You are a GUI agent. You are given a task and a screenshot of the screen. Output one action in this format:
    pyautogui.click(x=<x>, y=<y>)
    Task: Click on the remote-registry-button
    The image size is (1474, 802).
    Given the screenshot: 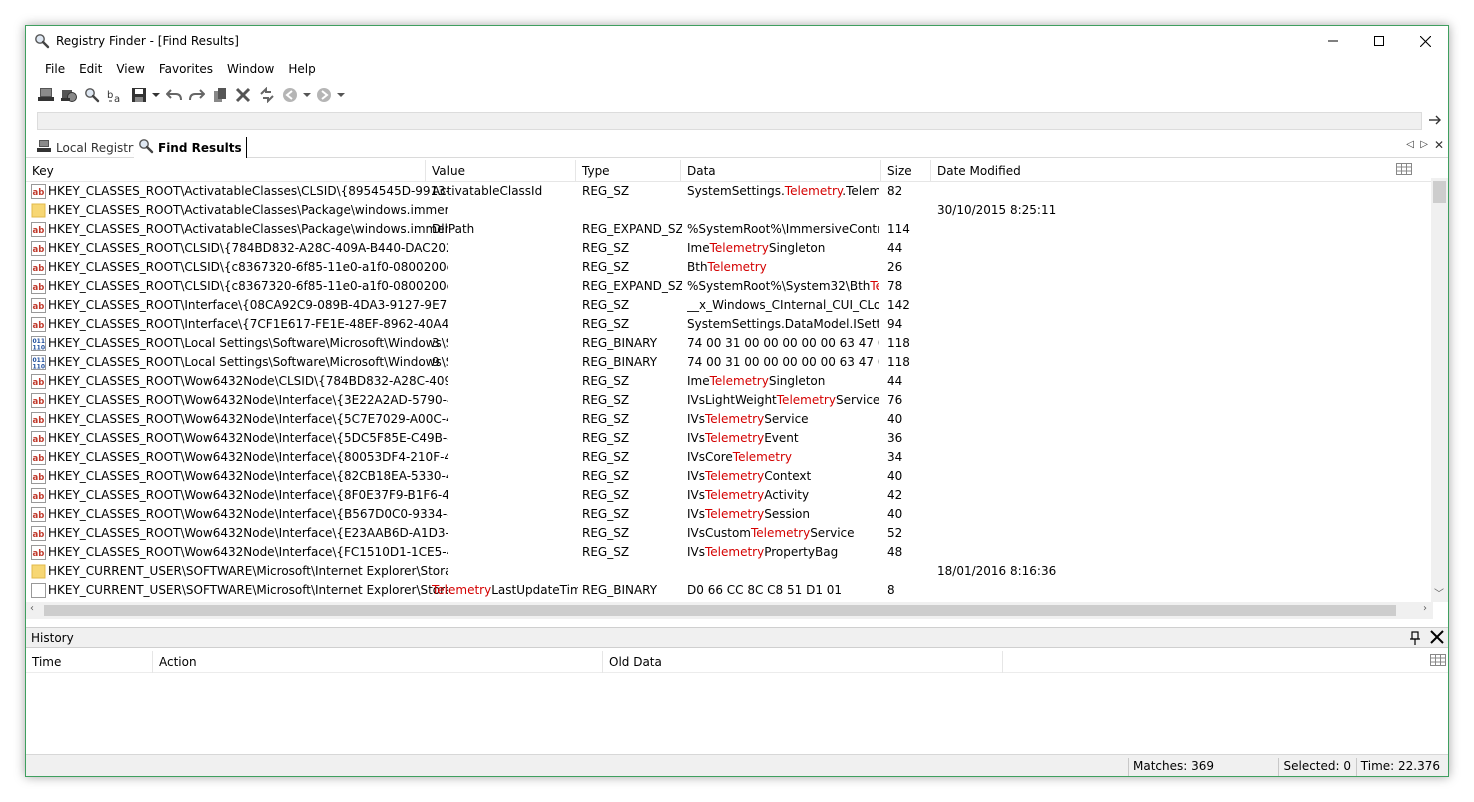 What is the action you would take?
    pyautogui.click(x=69, y=95)
    